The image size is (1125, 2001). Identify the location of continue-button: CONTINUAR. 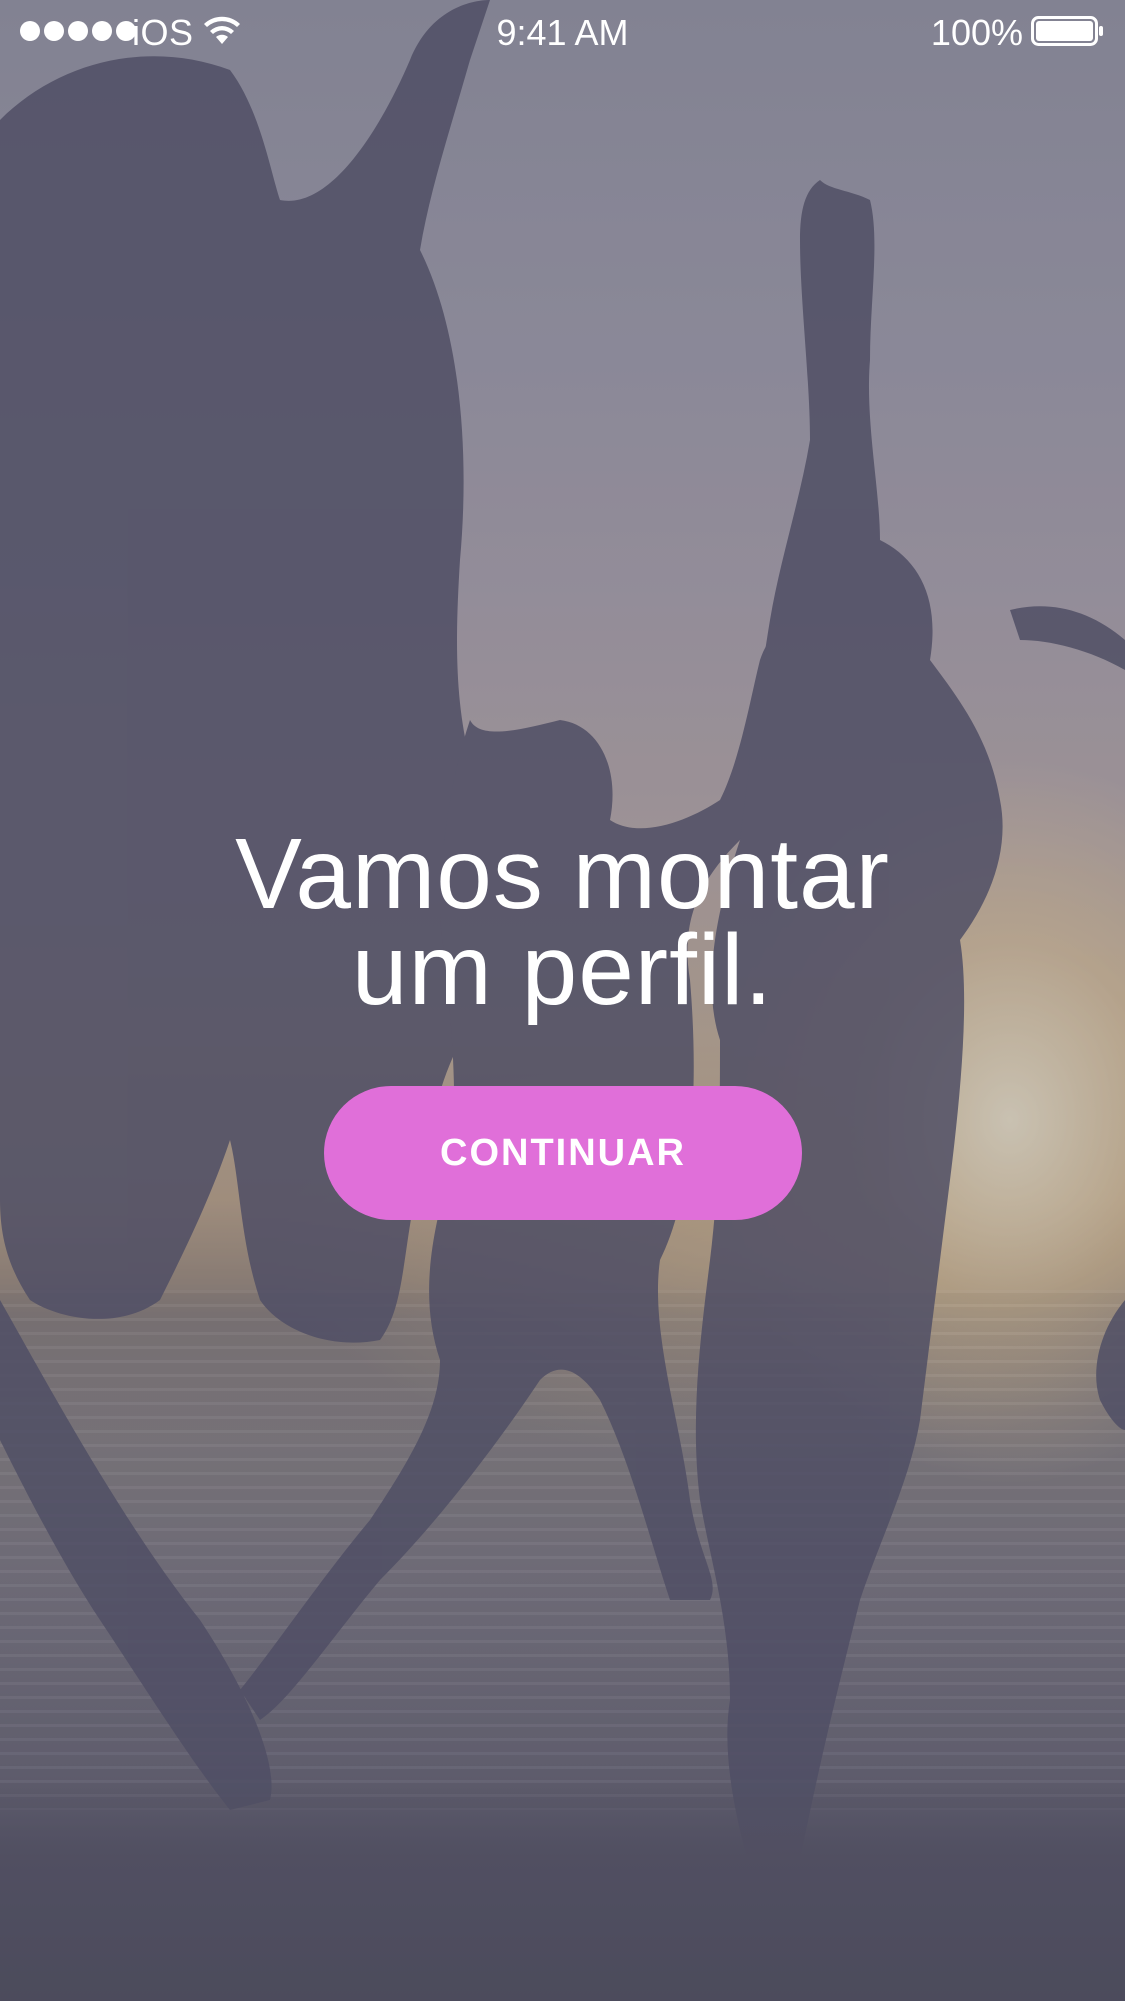
(563, 1153).